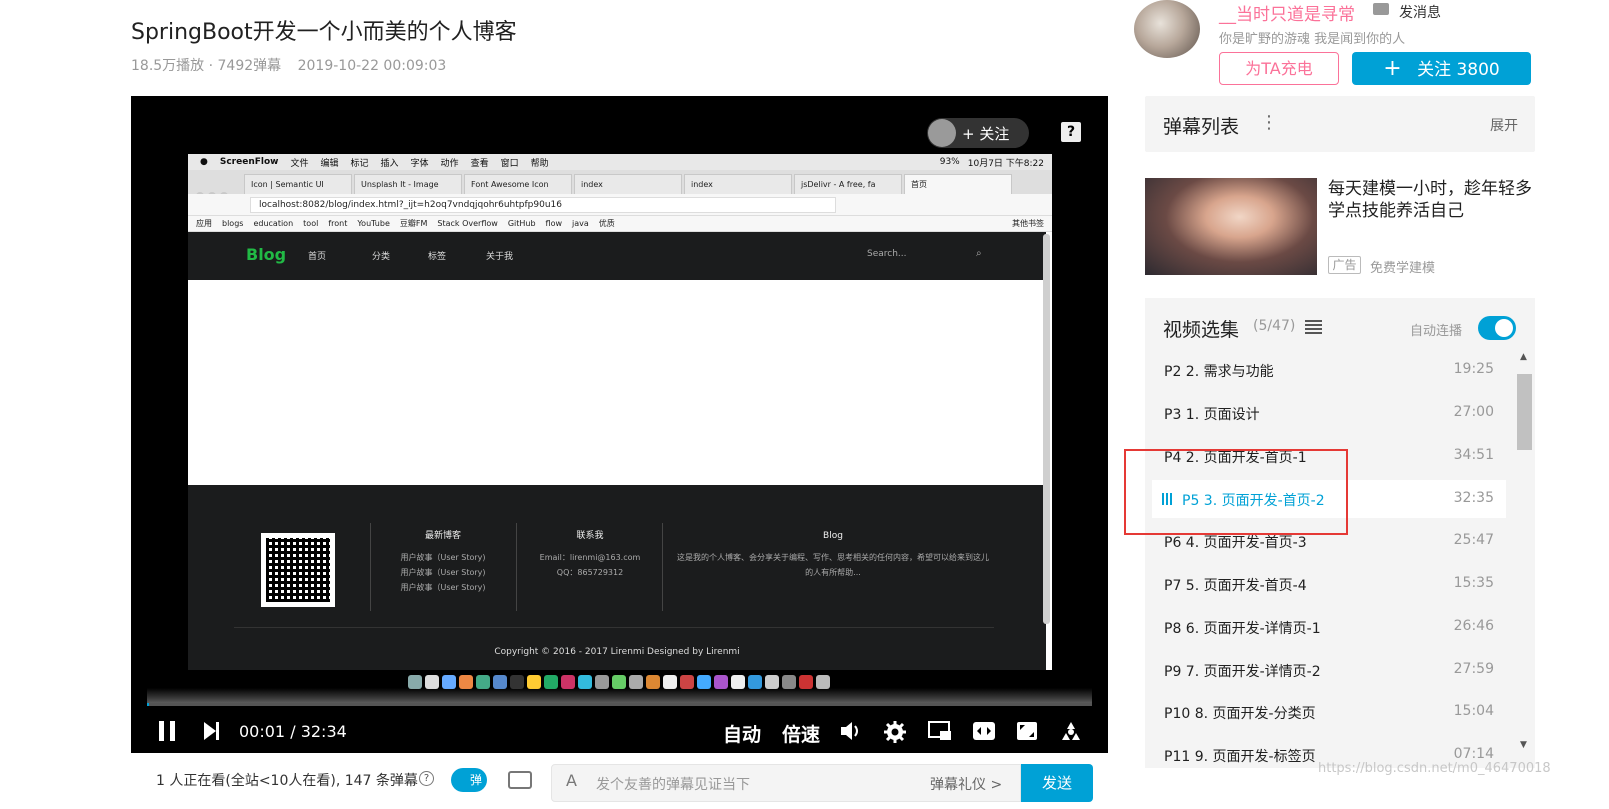  What do you see at coordinates (1269, 122) in the screenshot?
I see `more-menu-icon: ⋮` at bounding box center [1269, 122].